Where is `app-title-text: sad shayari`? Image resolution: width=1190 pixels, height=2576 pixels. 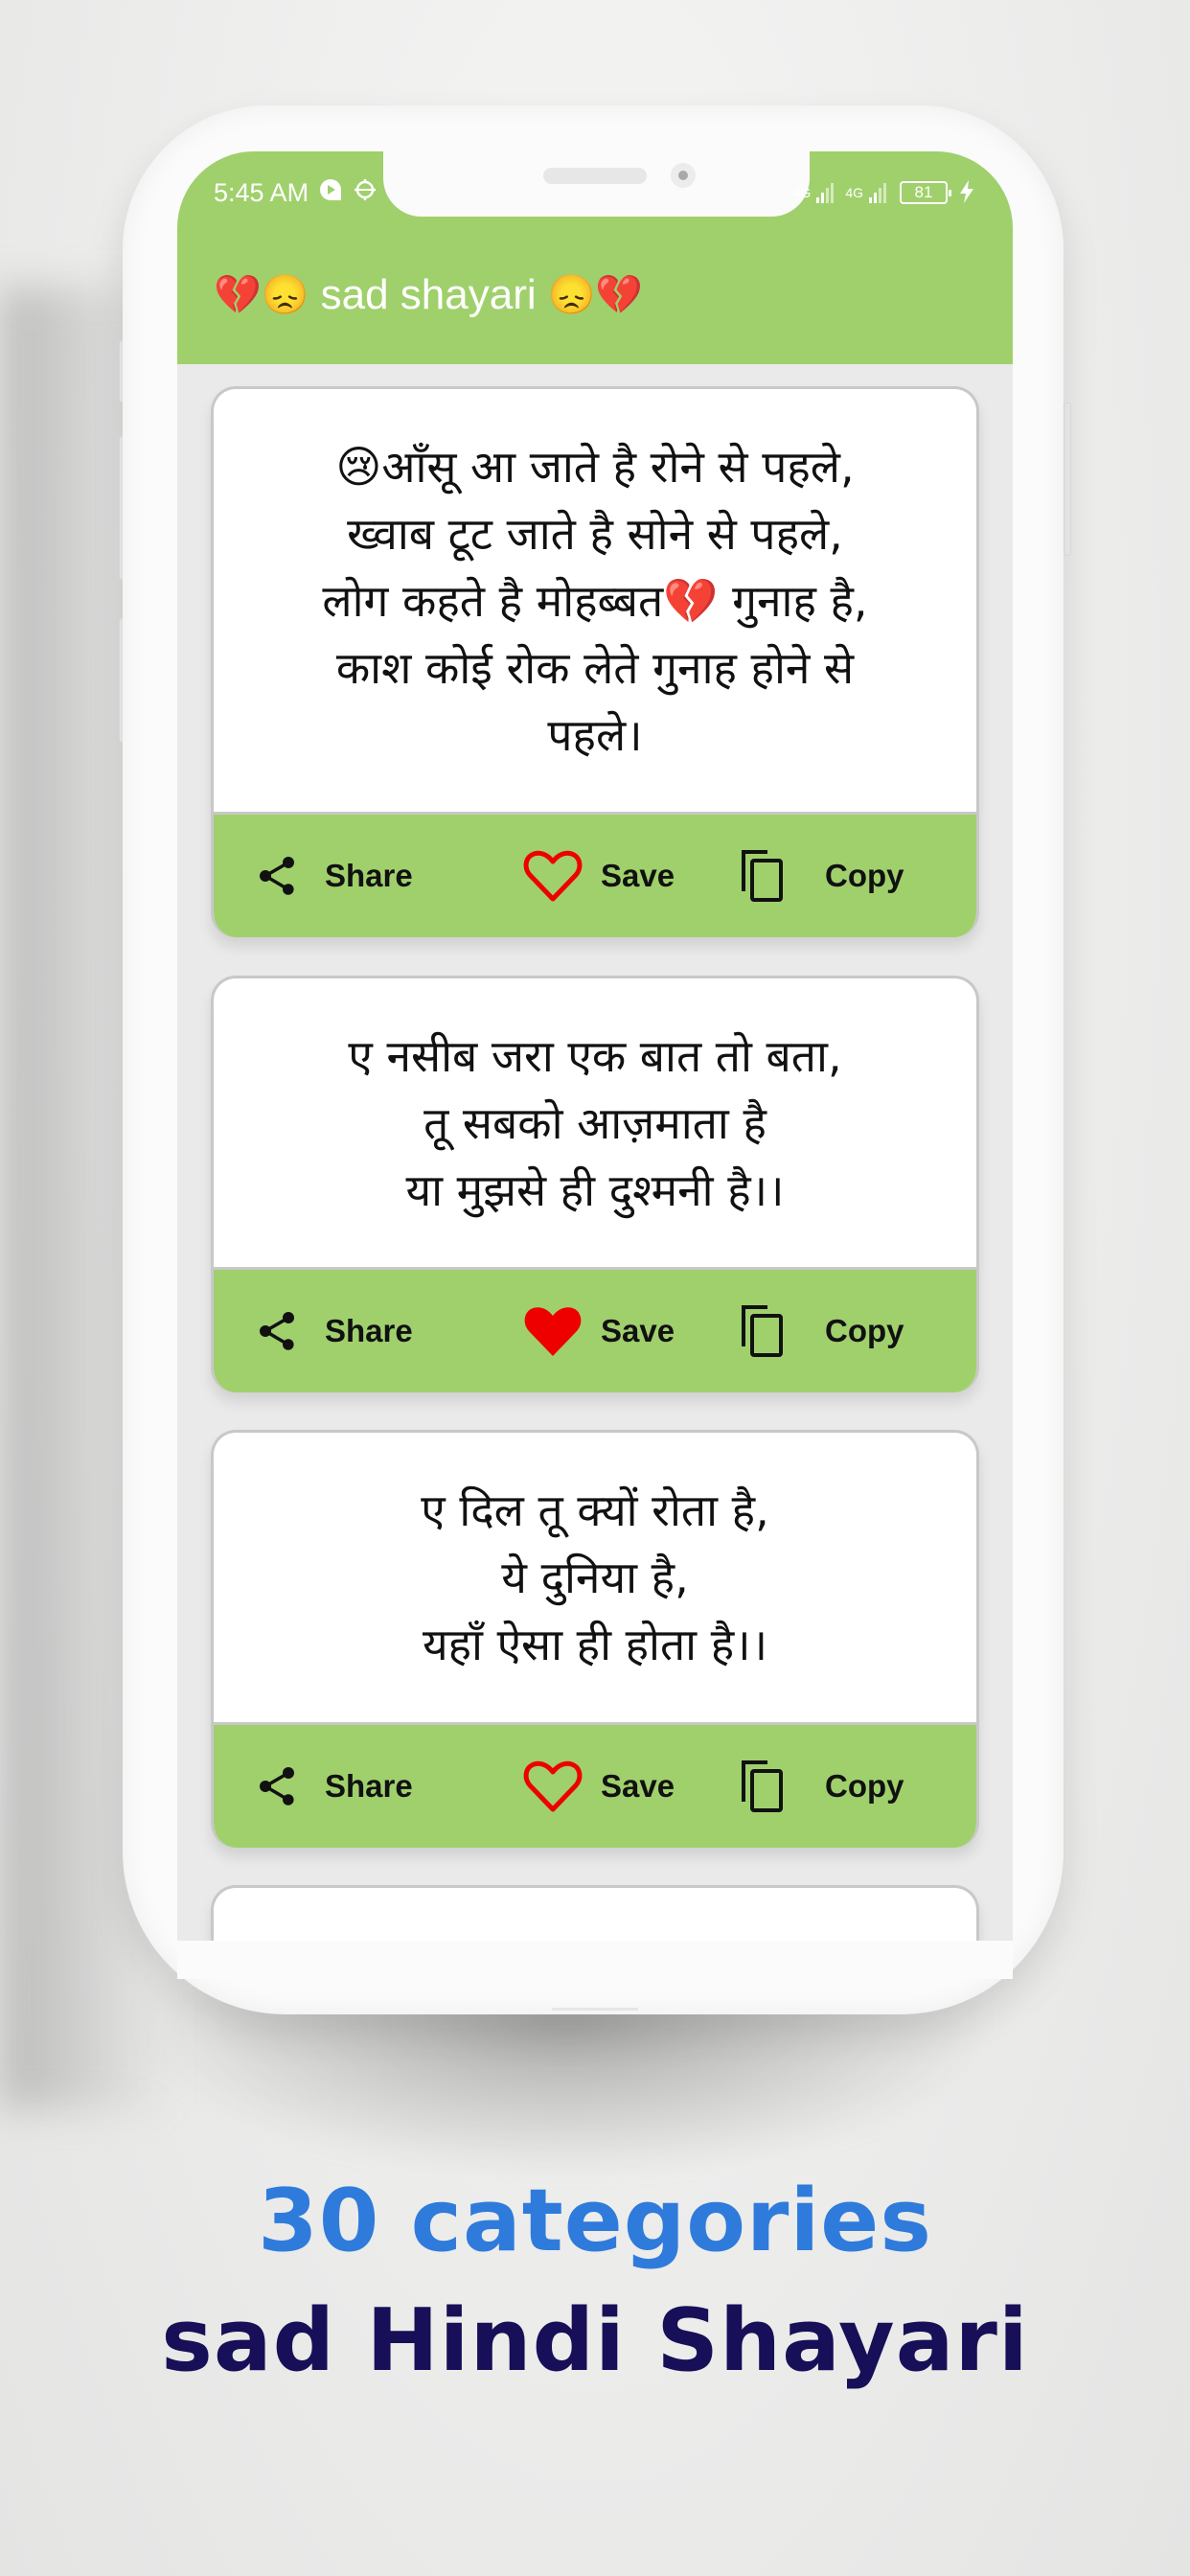
app-title-text: sad shayari is located at coordinates (429, 294).